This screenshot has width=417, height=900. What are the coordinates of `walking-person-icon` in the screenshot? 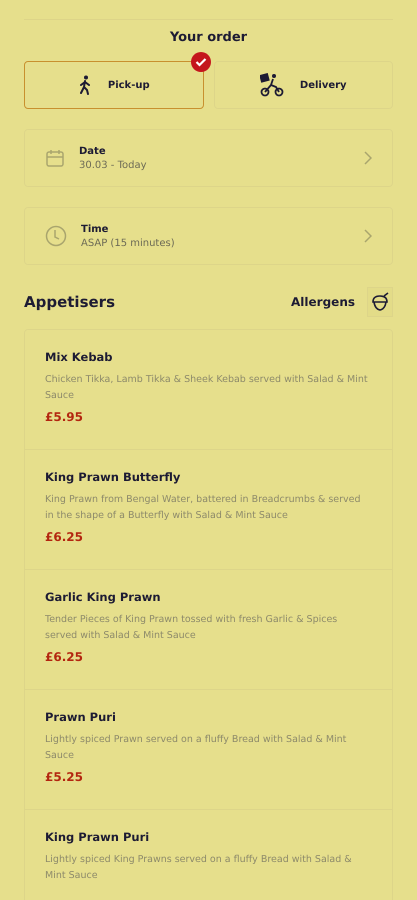 It's located at (85, 85).